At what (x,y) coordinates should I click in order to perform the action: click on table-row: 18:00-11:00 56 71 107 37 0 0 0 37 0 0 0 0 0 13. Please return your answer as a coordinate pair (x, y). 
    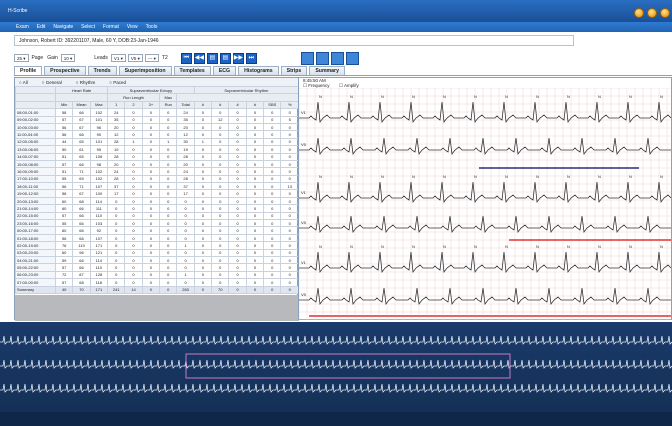
    Looking at the image, I should click on (157, 186).